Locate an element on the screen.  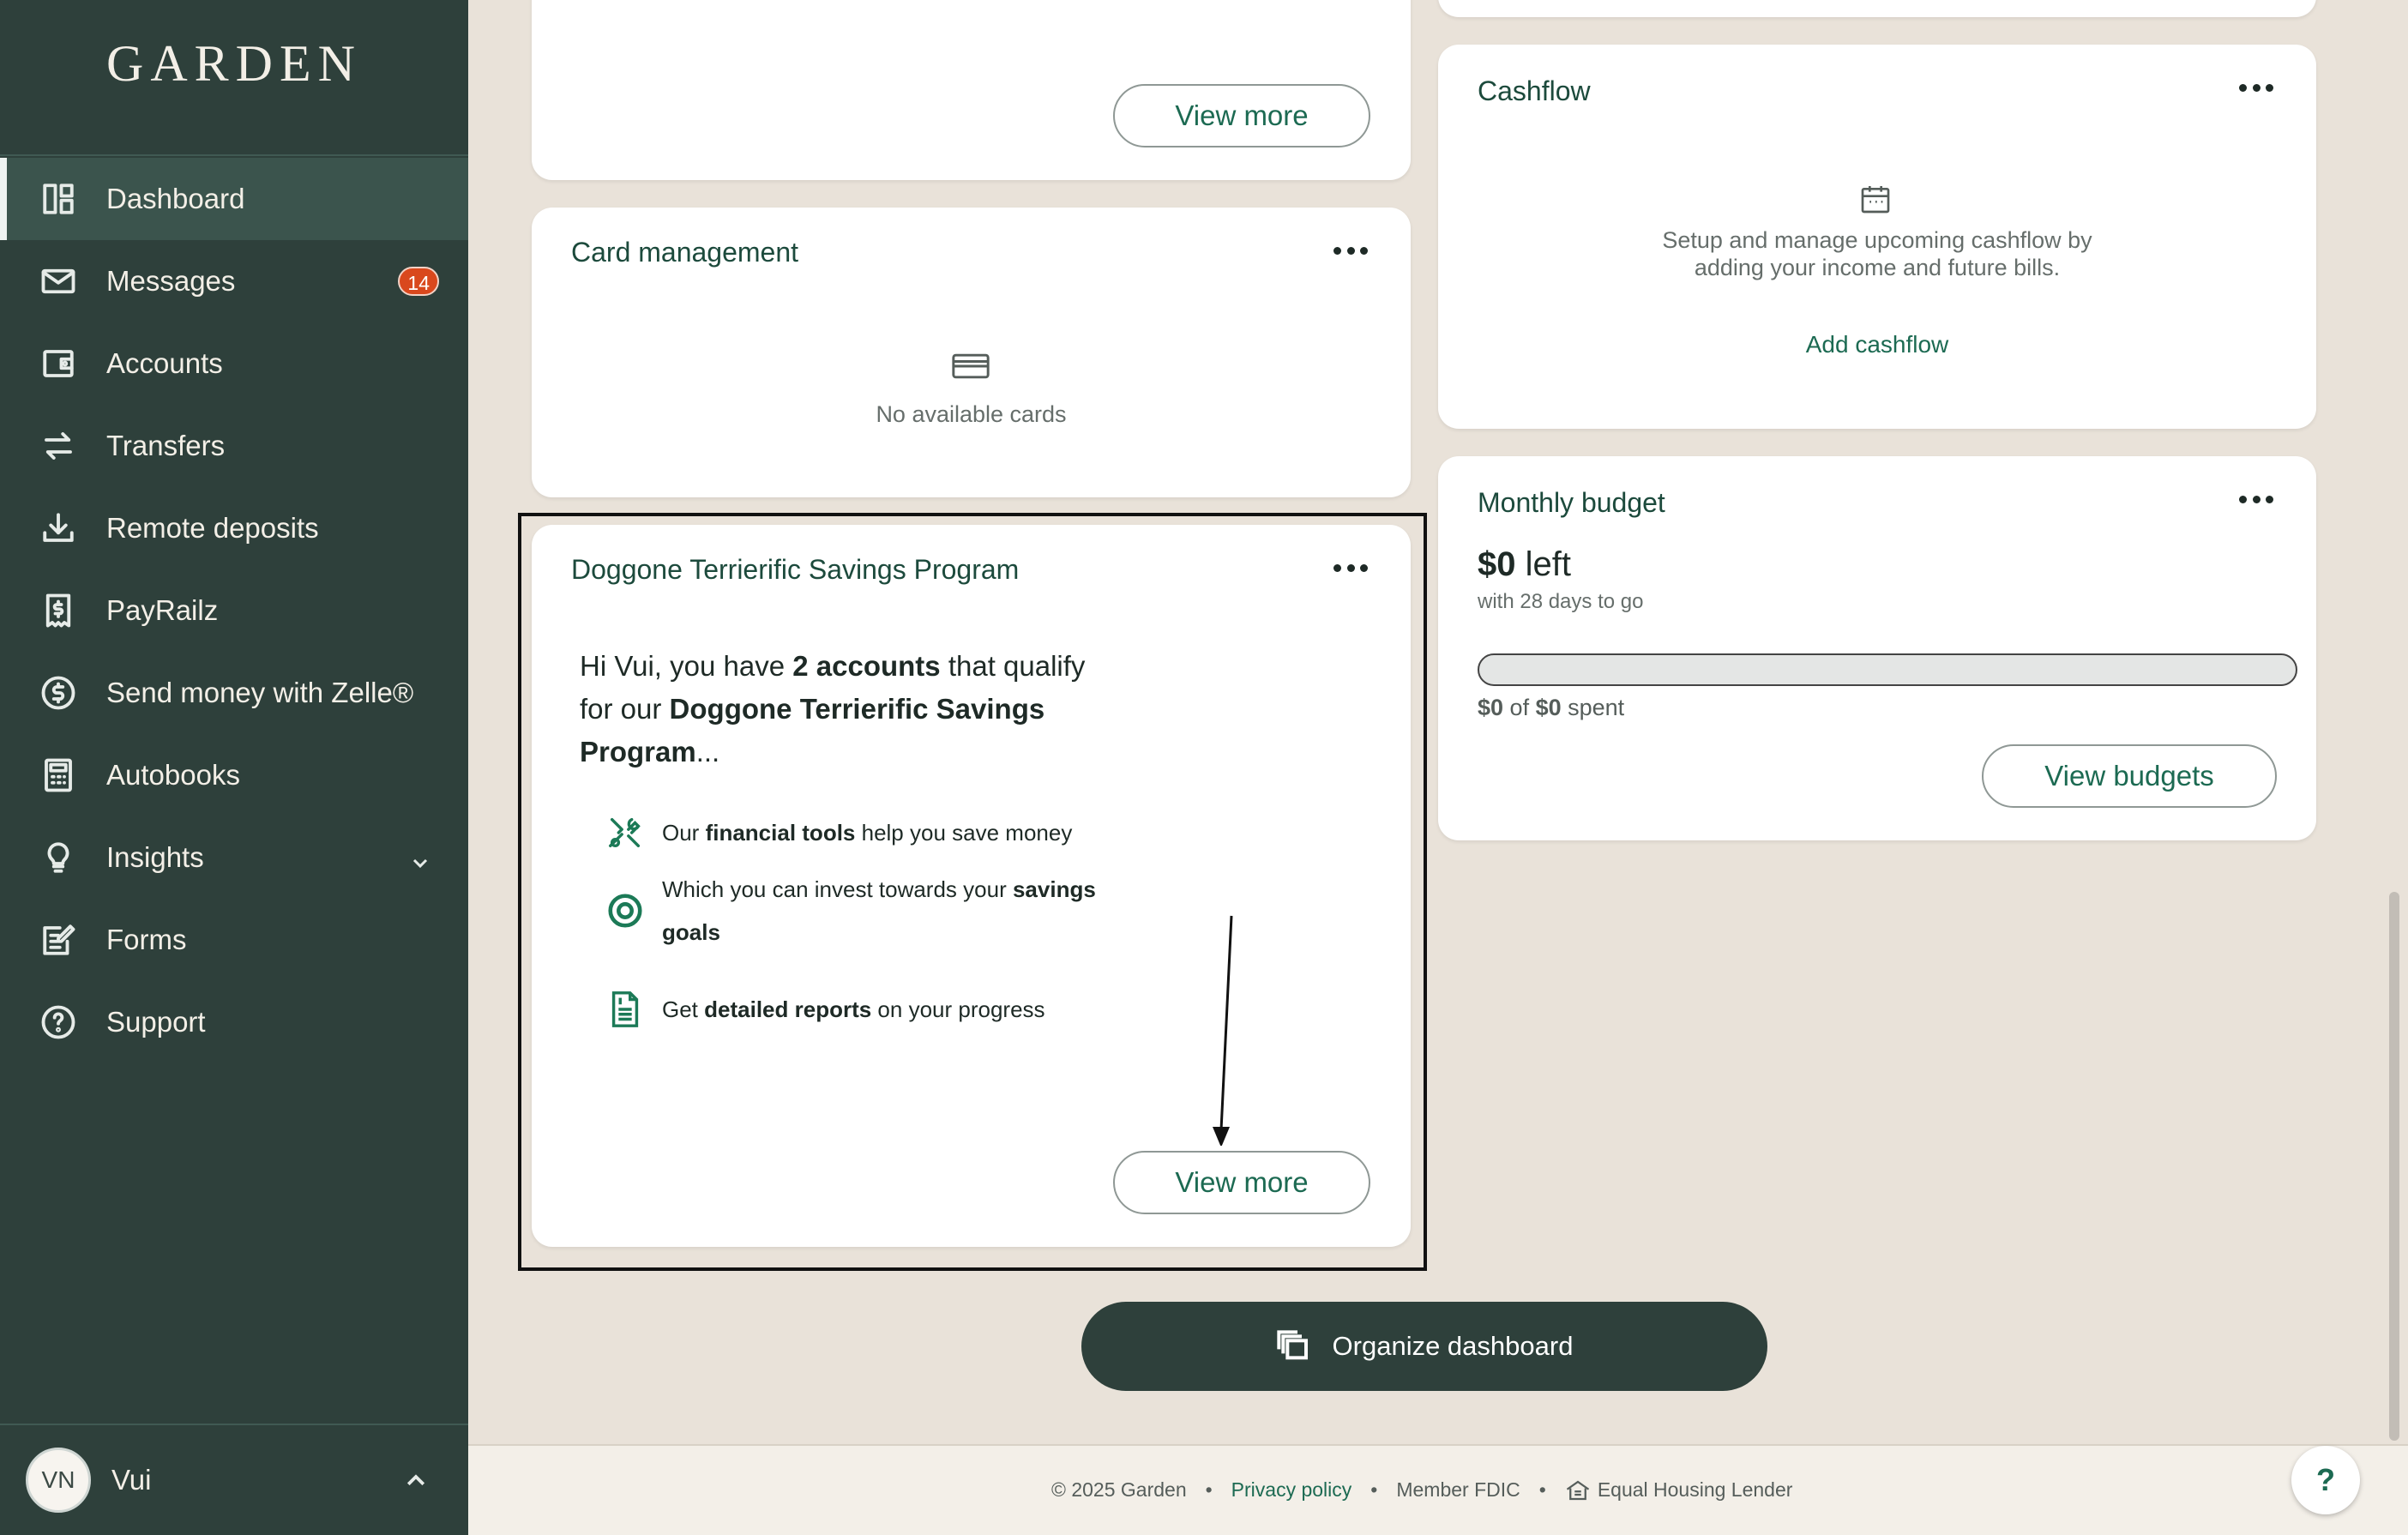
organize-dashboard-button: Organize dashboard is located at coordinates (1424, 1346).